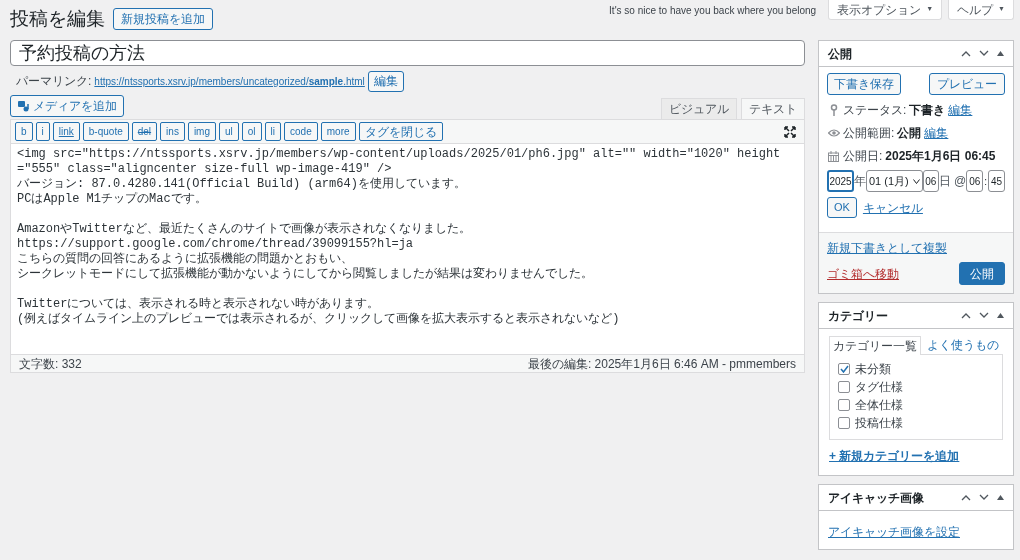 This screenshot has width=1020, height=560. Describe the element at coordinates (894, 532) in the screenshot. I see `set-featured-image-link: アイキャッチ画像を設定` at that location.